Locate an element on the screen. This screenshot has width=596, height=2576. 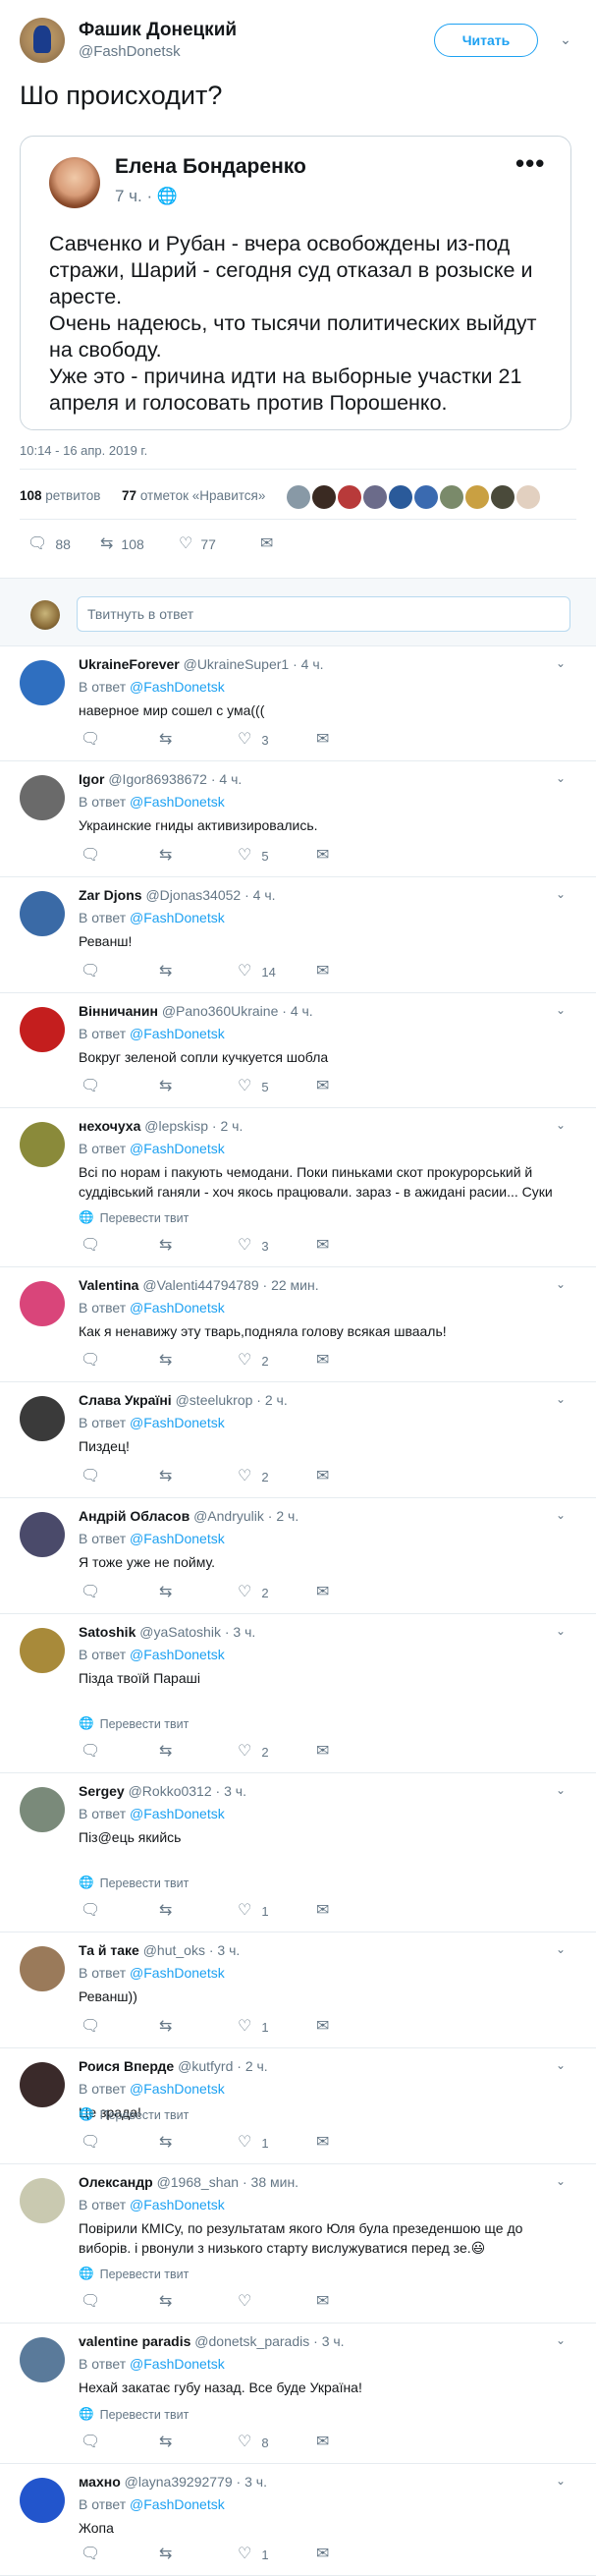
retweets-count: 108 is located at coordinates (31, 495).